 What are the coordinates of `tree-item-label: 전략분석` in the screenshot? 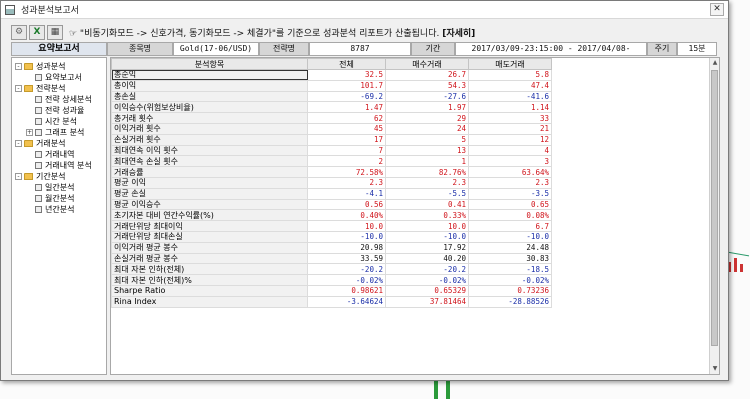 It's located at (51, 88).